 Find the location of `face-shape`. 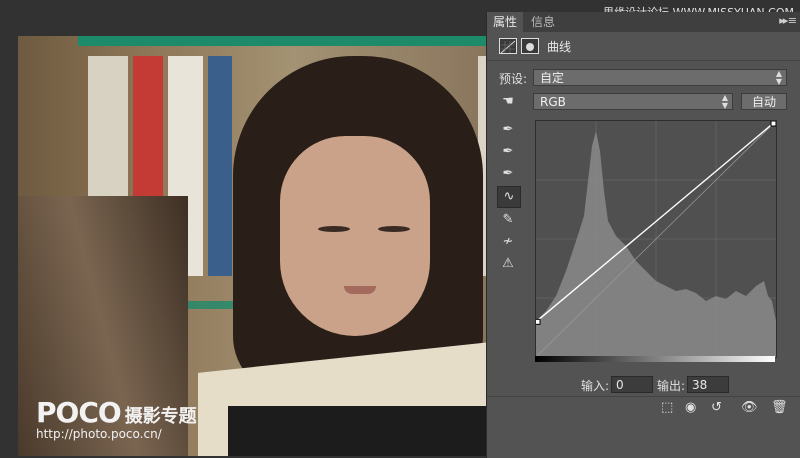

face-shape is located at coordinates (355, 236).